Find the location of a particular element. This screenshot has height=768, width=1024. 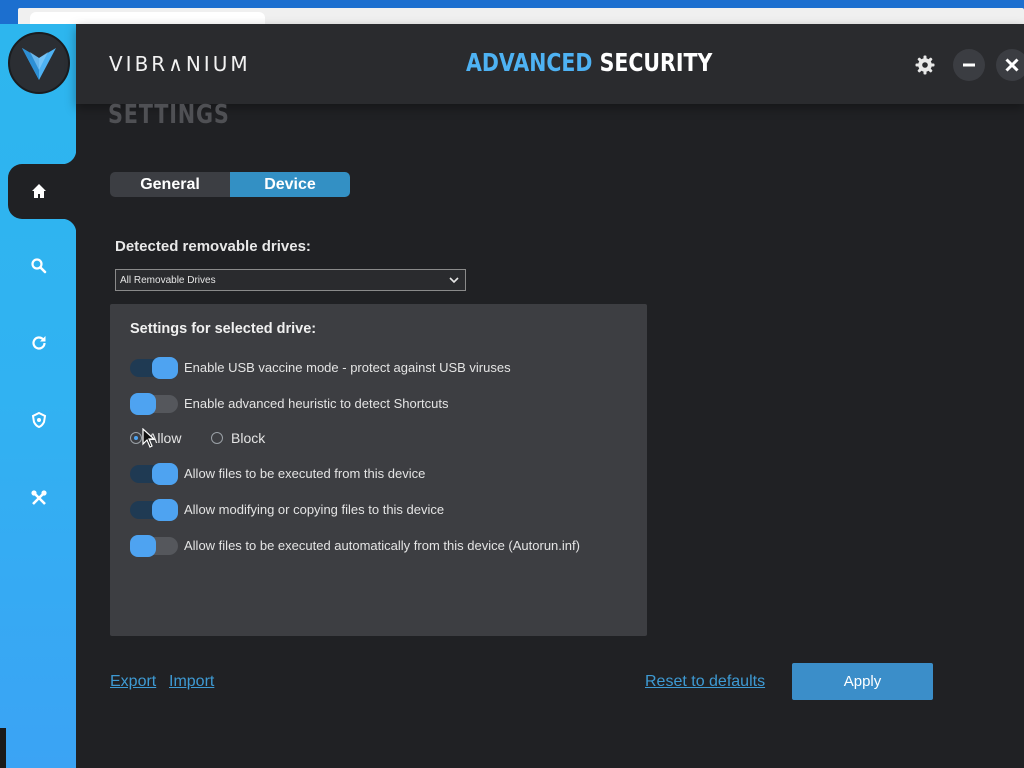

block-radio-label: Block is located at coordinates (248, 438).